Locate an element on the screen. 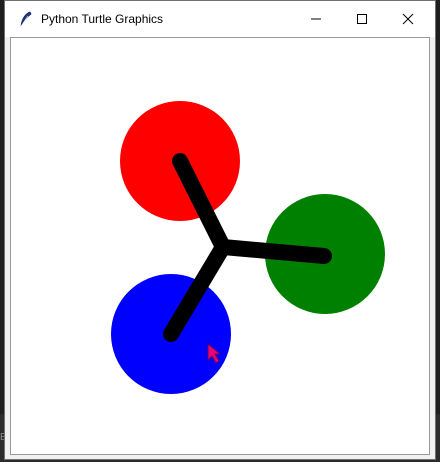  minimize-icon is located at coordinates (316, 19).